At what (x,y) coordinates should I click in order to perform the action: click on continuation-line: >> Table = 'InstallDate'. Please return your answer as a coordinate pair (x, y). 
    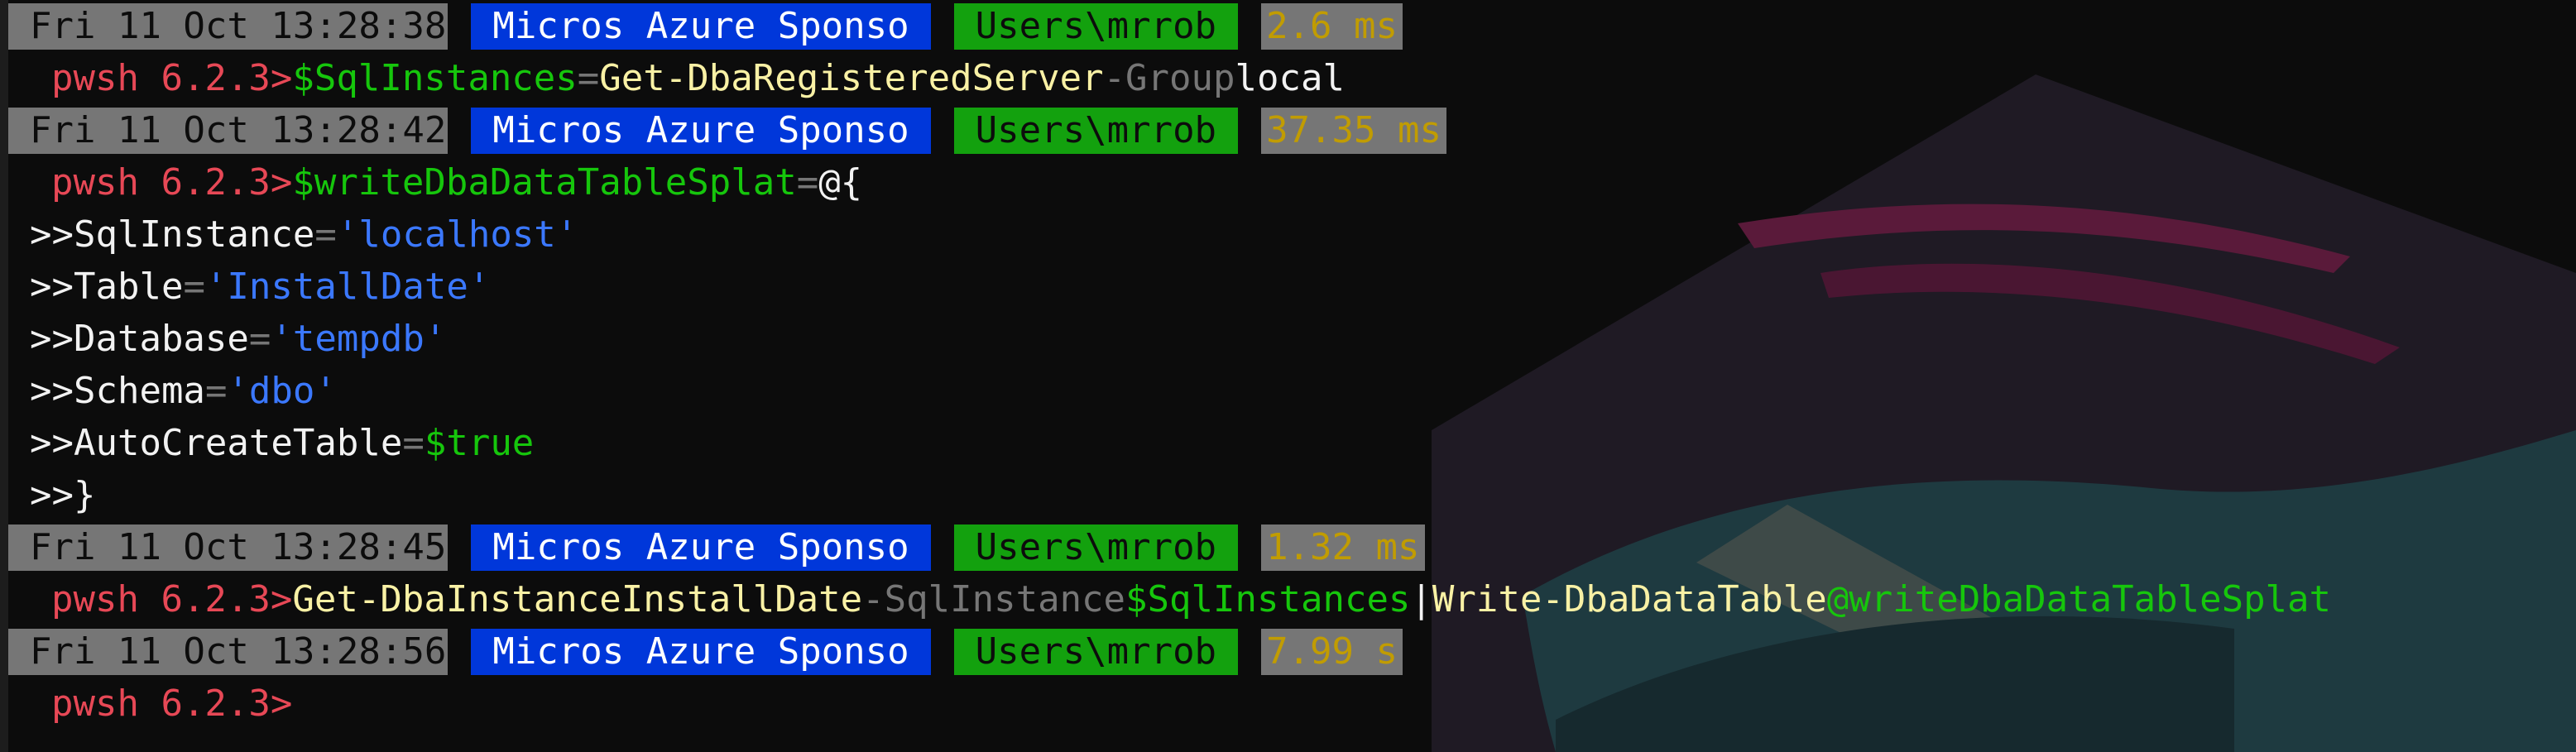
    Looking at the image, I should click on (1292, 287).